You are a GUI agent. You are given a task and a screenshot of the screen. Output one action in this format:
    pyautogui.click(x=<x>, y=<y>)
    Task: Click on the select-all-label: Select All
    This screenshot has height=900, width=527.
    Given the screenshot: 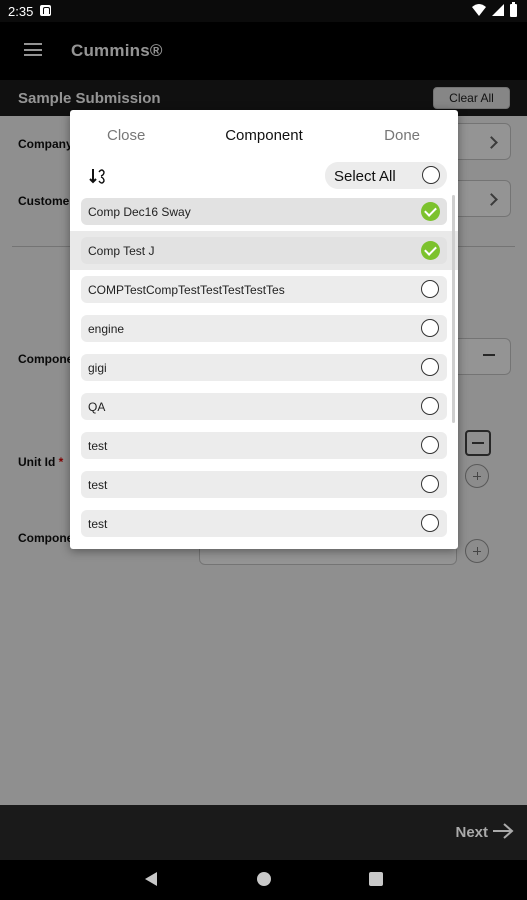 What is the action you would take?
    pyautogui.click(x=365, y=176)
    